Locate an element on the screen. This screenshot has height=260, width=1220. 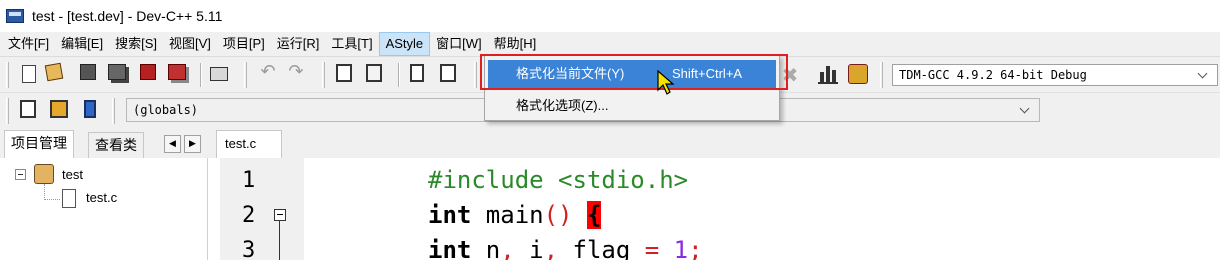
identifier: flag is located at coordinates (601, 248).